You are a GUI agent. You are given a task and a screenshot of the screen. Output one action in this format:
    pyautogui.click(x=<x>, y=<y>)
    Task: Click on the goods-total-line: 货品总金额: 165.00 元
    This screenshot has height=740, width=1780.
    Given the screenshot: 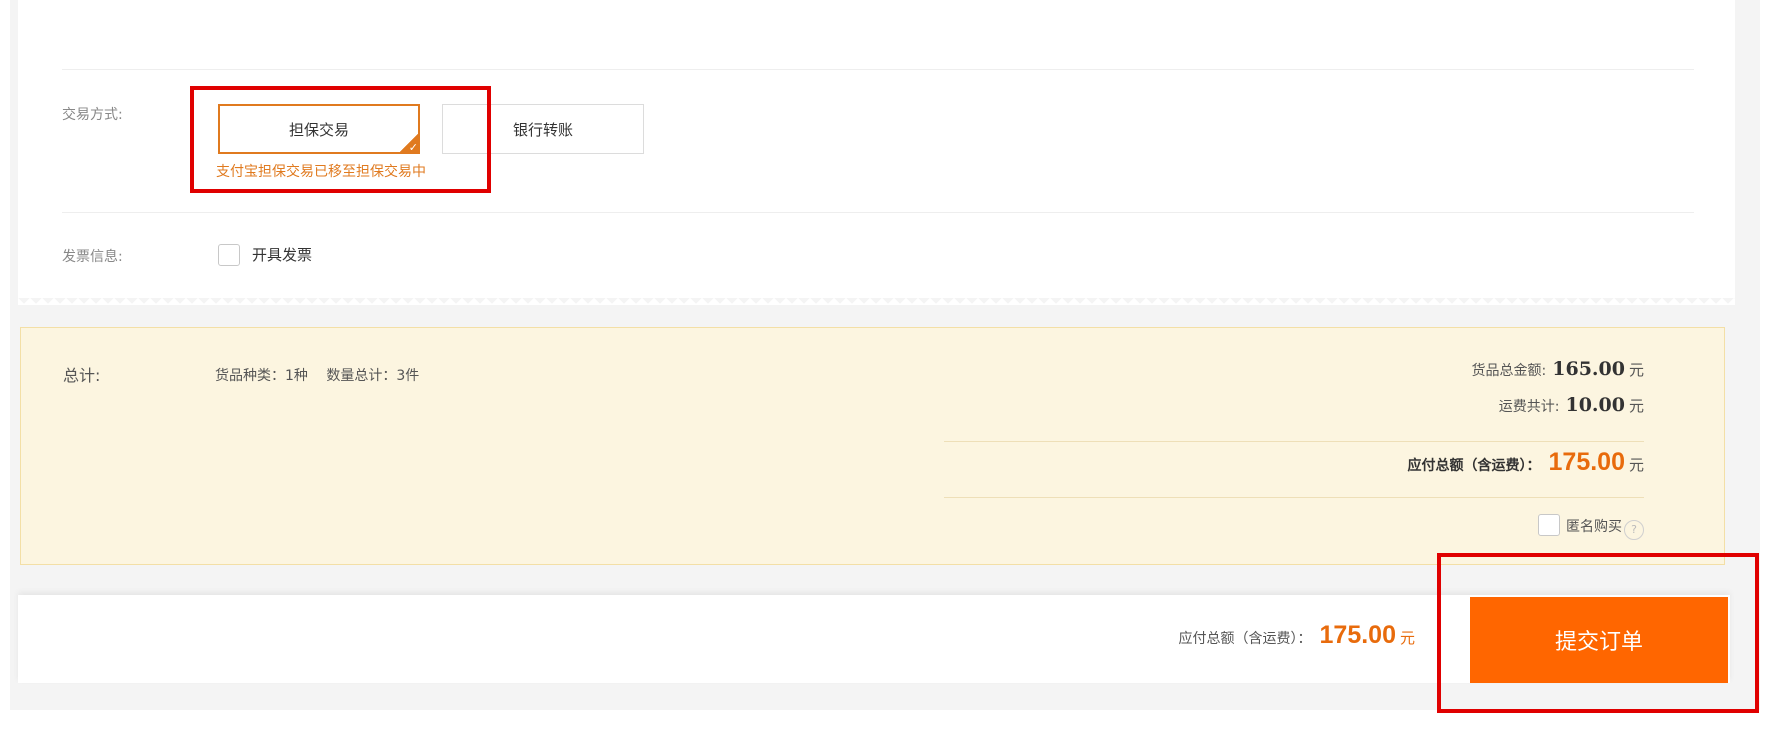 What is the action you would take?
    pyautogui.click(x=1558, y=369)
    